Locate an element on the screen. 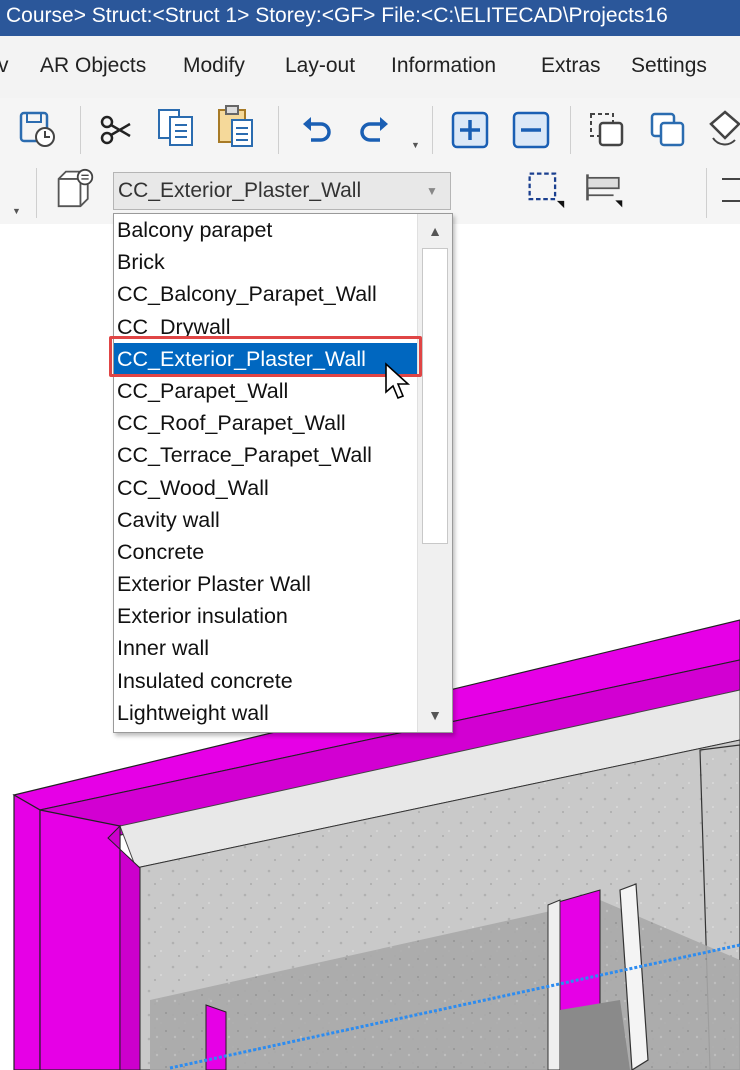 The image size is (740, 1070). menu-item-layout: Lay-out is located at coordinates (320, 66).